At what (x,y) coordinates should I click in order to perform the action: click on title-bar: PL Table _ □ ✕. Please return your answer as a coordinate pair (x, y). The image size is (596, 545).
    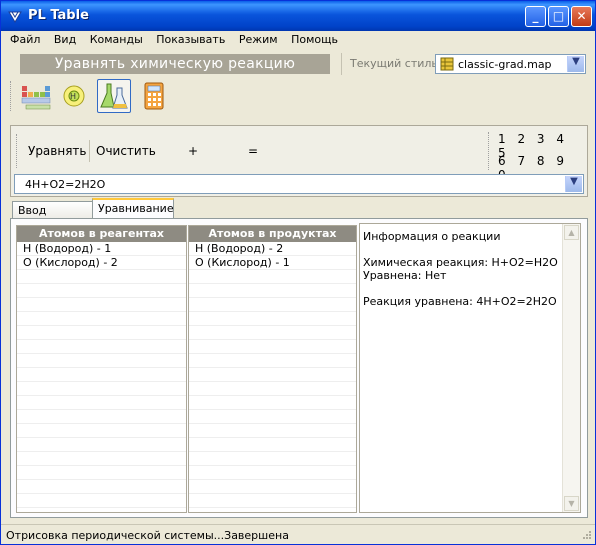
    Looking at the image, I should click on (298, 16).